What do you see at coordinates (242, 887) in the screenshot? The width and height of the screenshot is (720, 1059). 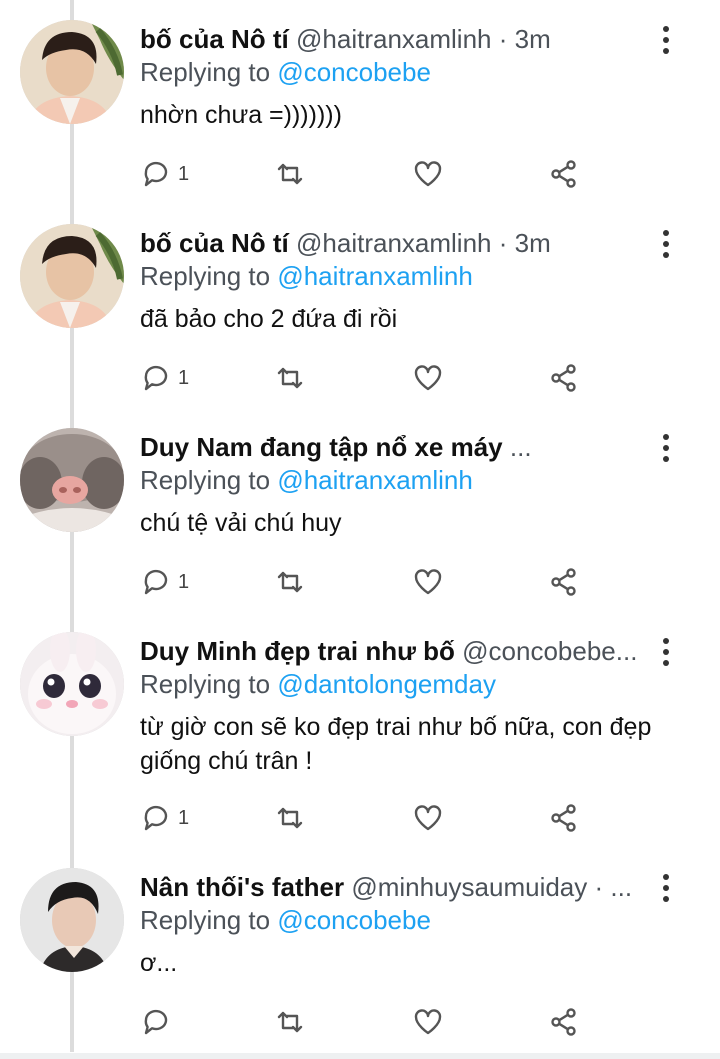 I see `display-name: Nân thối's father` at bounding box center [242, 887].